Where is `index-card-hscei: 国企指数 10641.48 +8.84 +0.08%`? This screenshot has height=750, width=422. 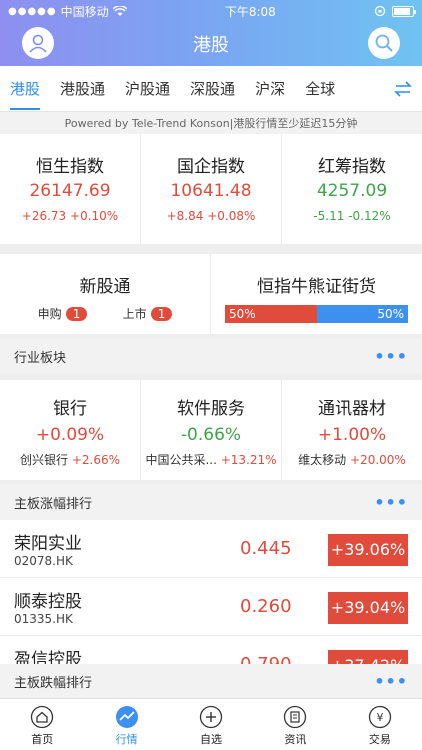
index-card-hscei: 国企指数 10641.48 +8.84 +0.08% is located at coordinates (211, 189).